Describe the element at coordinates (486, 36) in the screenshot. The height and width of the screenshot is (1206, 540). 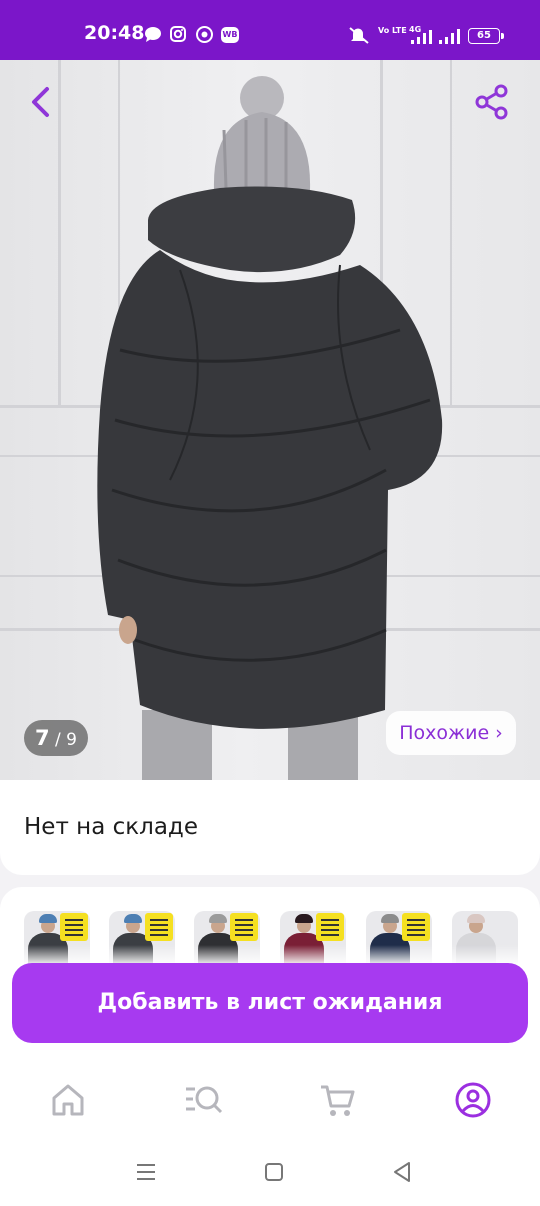
I see `battery-indicator: 65` at that location.